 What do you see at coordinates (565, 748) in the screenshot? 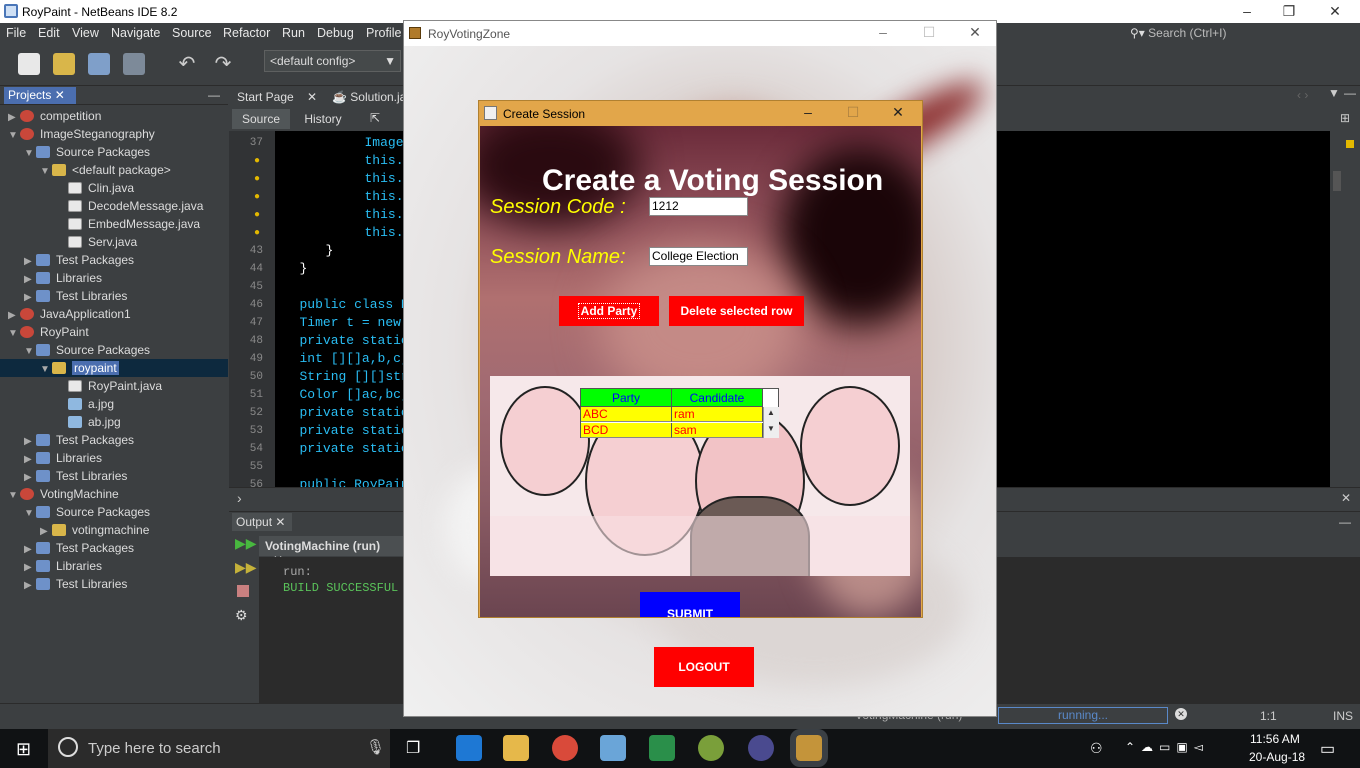
I see `chrome-icon` at bounding box center [565, 748].